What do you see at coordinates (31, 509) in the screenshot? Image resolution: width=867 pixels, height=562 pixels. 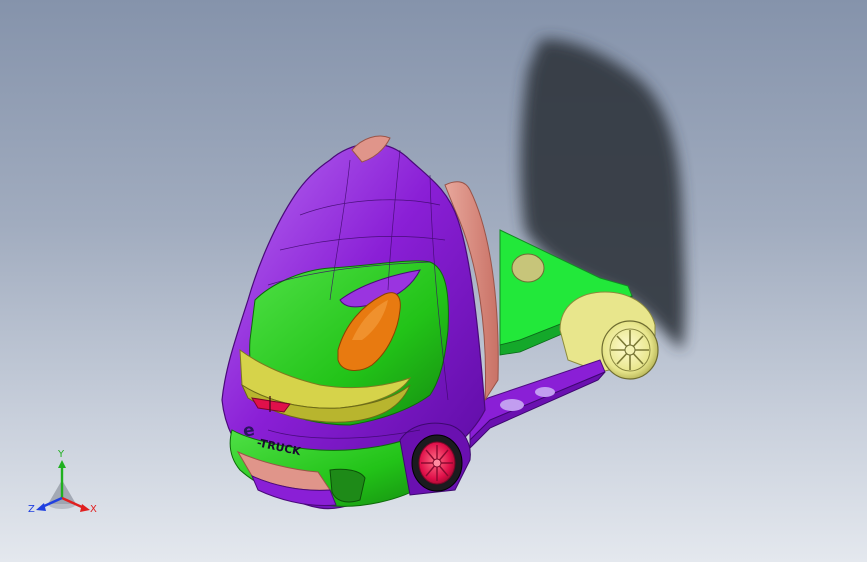 I see `z-axis-label: Z` at bounding box center [31, 509].